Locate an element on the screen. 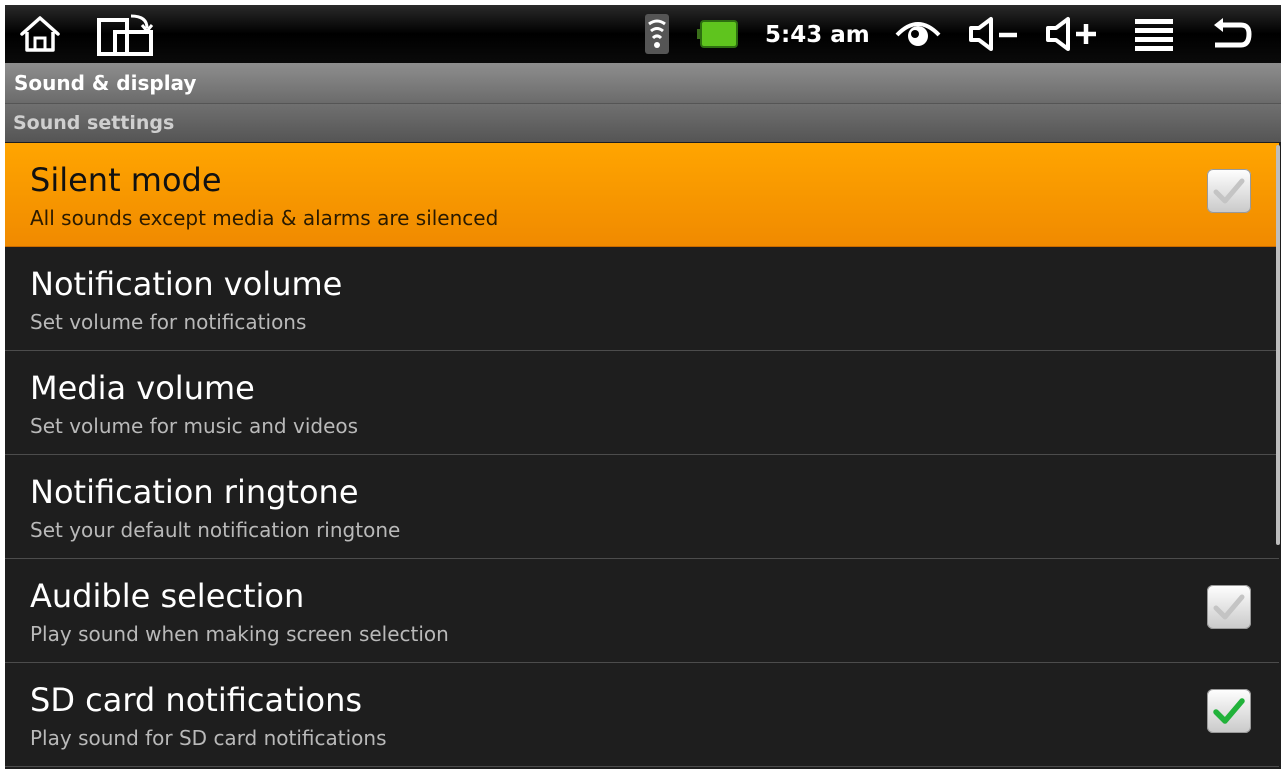 This screenshot has height=769, width=1282. item-title: Audible selection is located at coordinates (167, 596).